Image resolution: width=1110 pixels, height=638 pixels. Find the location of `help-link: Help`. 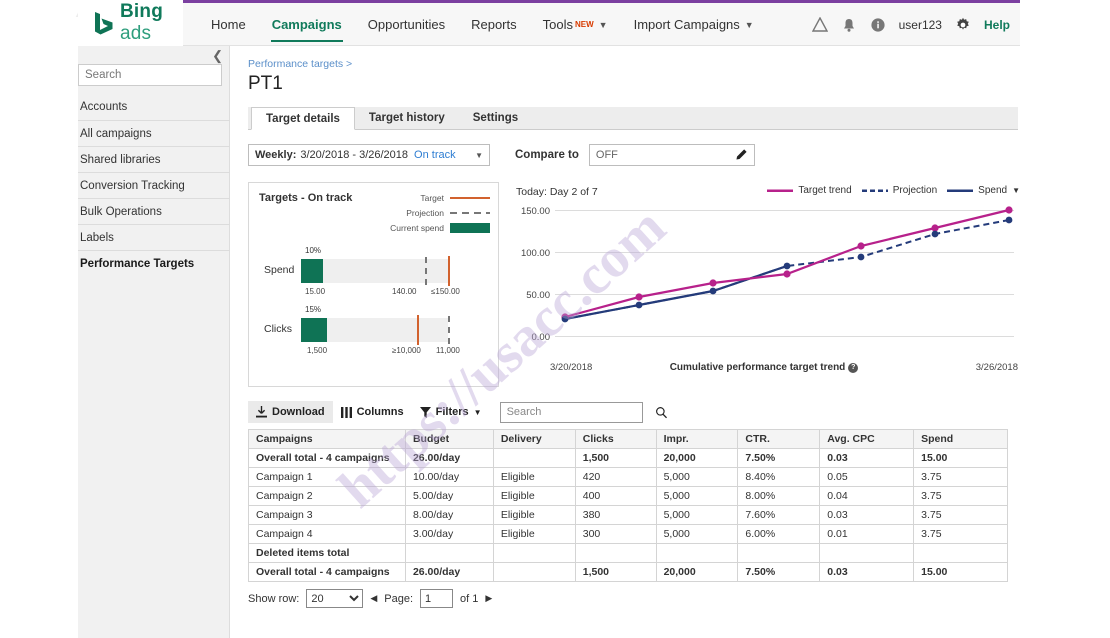

help-link: Help is located at coordinates (997, 25).